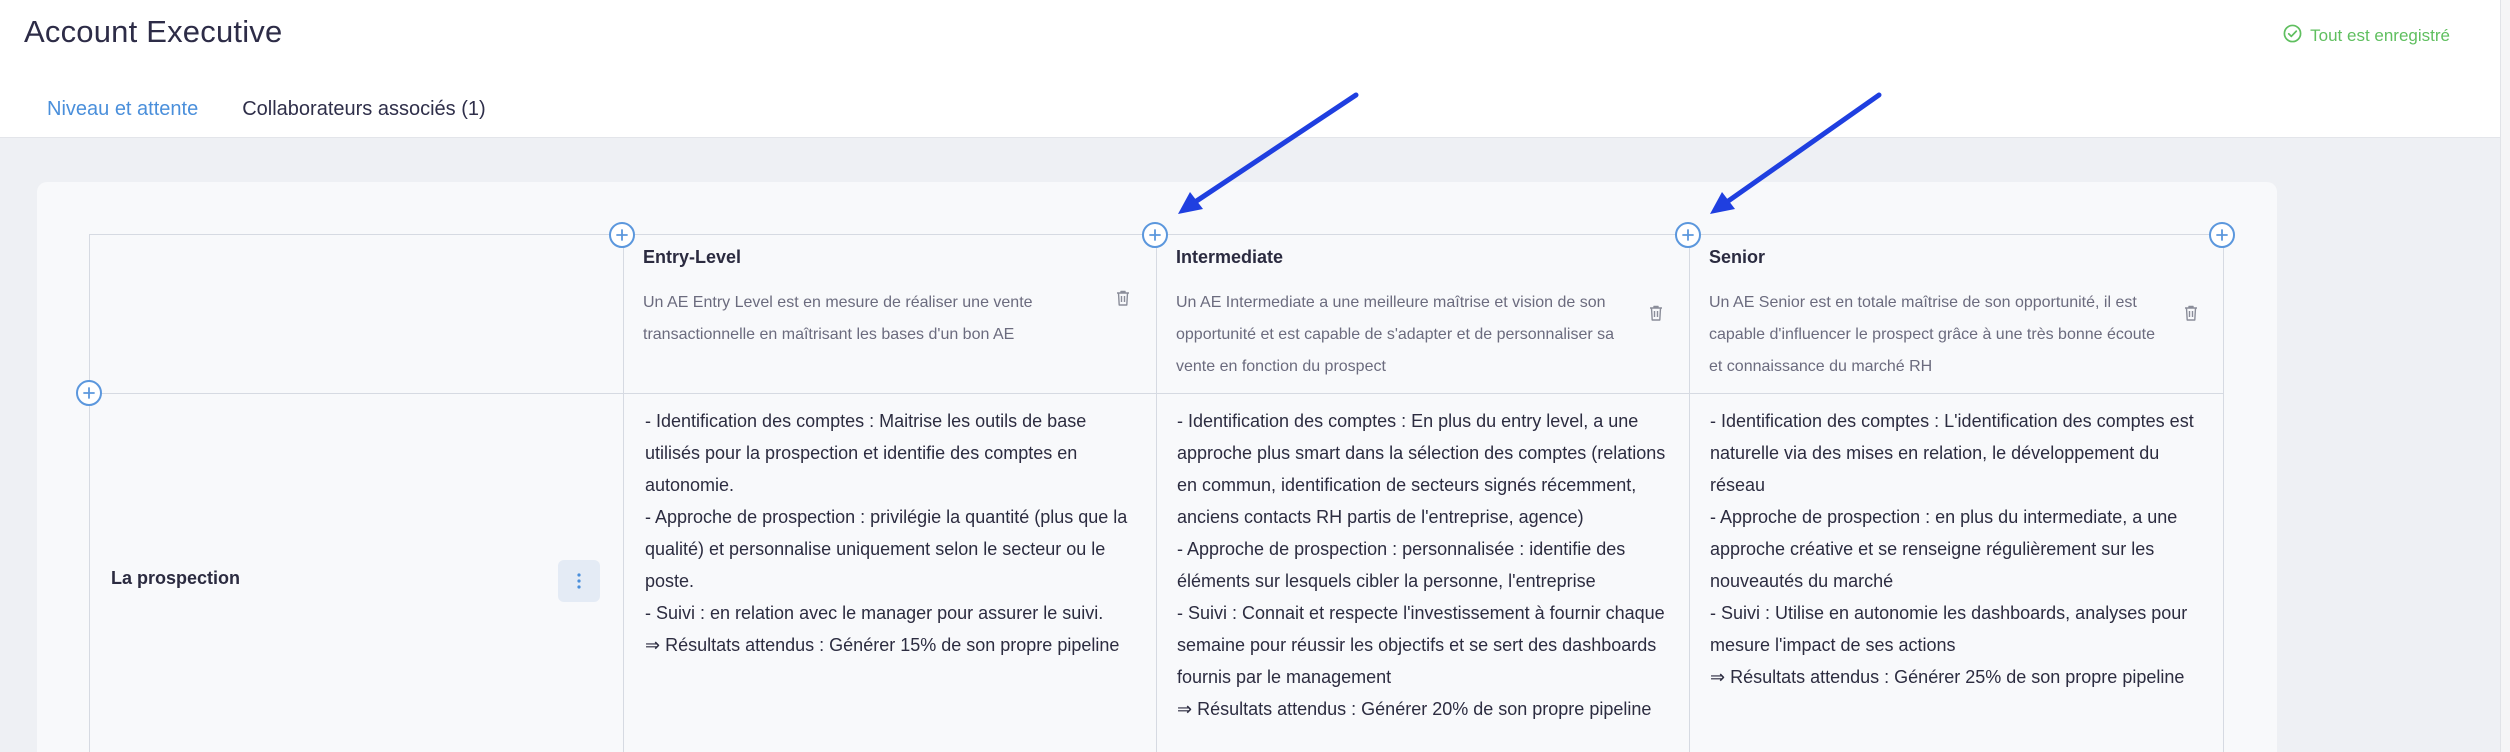 Image resolution: width=2510 pixels, height=752 pixels. Describe the element at coordinates (363, 109) in the screenshot. I see `tab-collaborateurs-associes: Collaborateurs associés (1)` at that location.